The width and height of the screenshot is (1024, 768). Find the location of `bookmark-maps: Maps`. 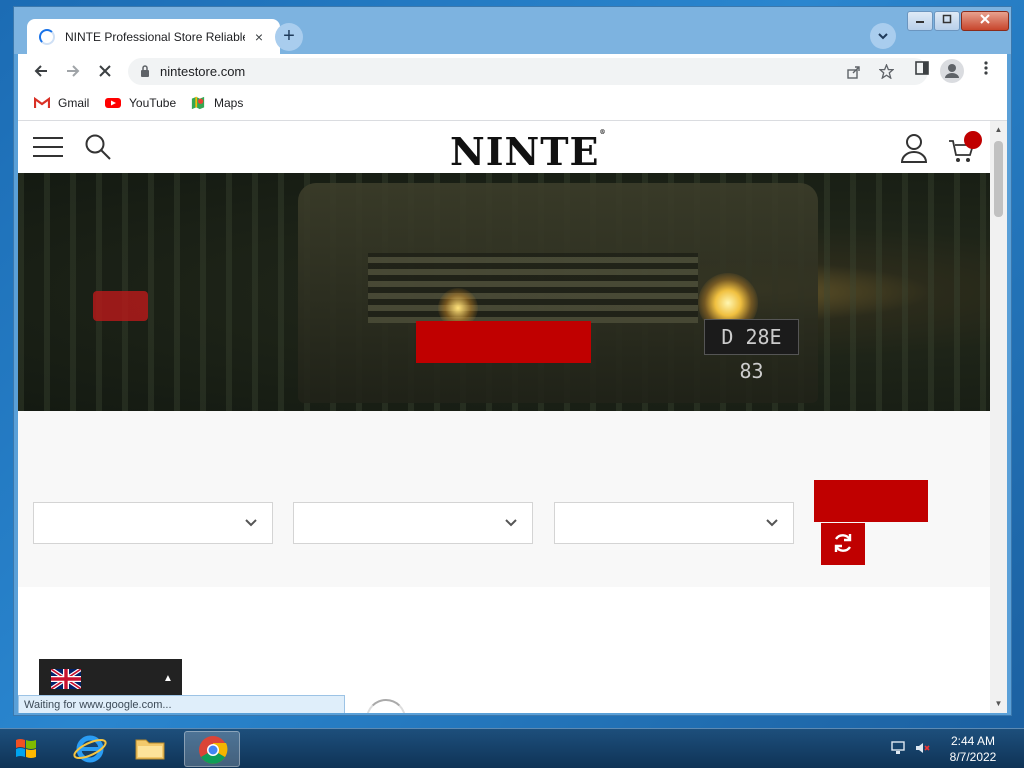

bookmark-maps: Maps is located at coordinates (216, 103).